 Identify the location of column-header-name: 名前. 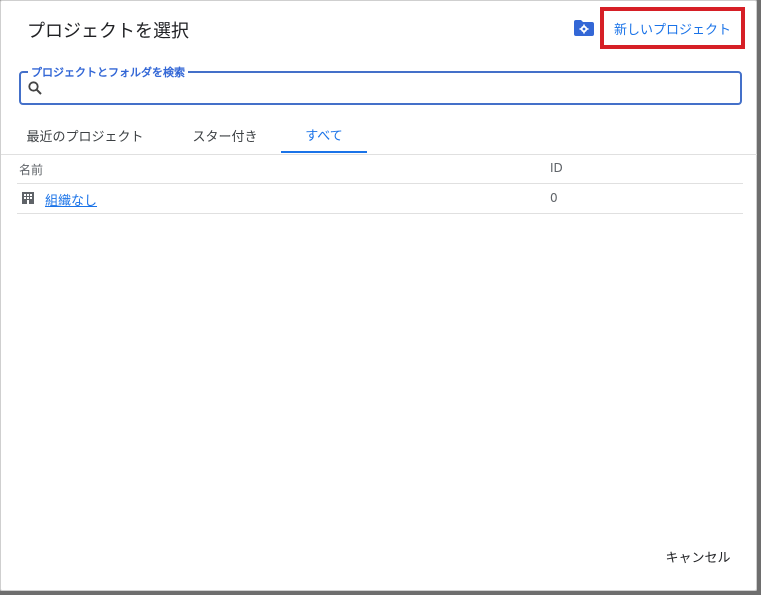
(31, 169).